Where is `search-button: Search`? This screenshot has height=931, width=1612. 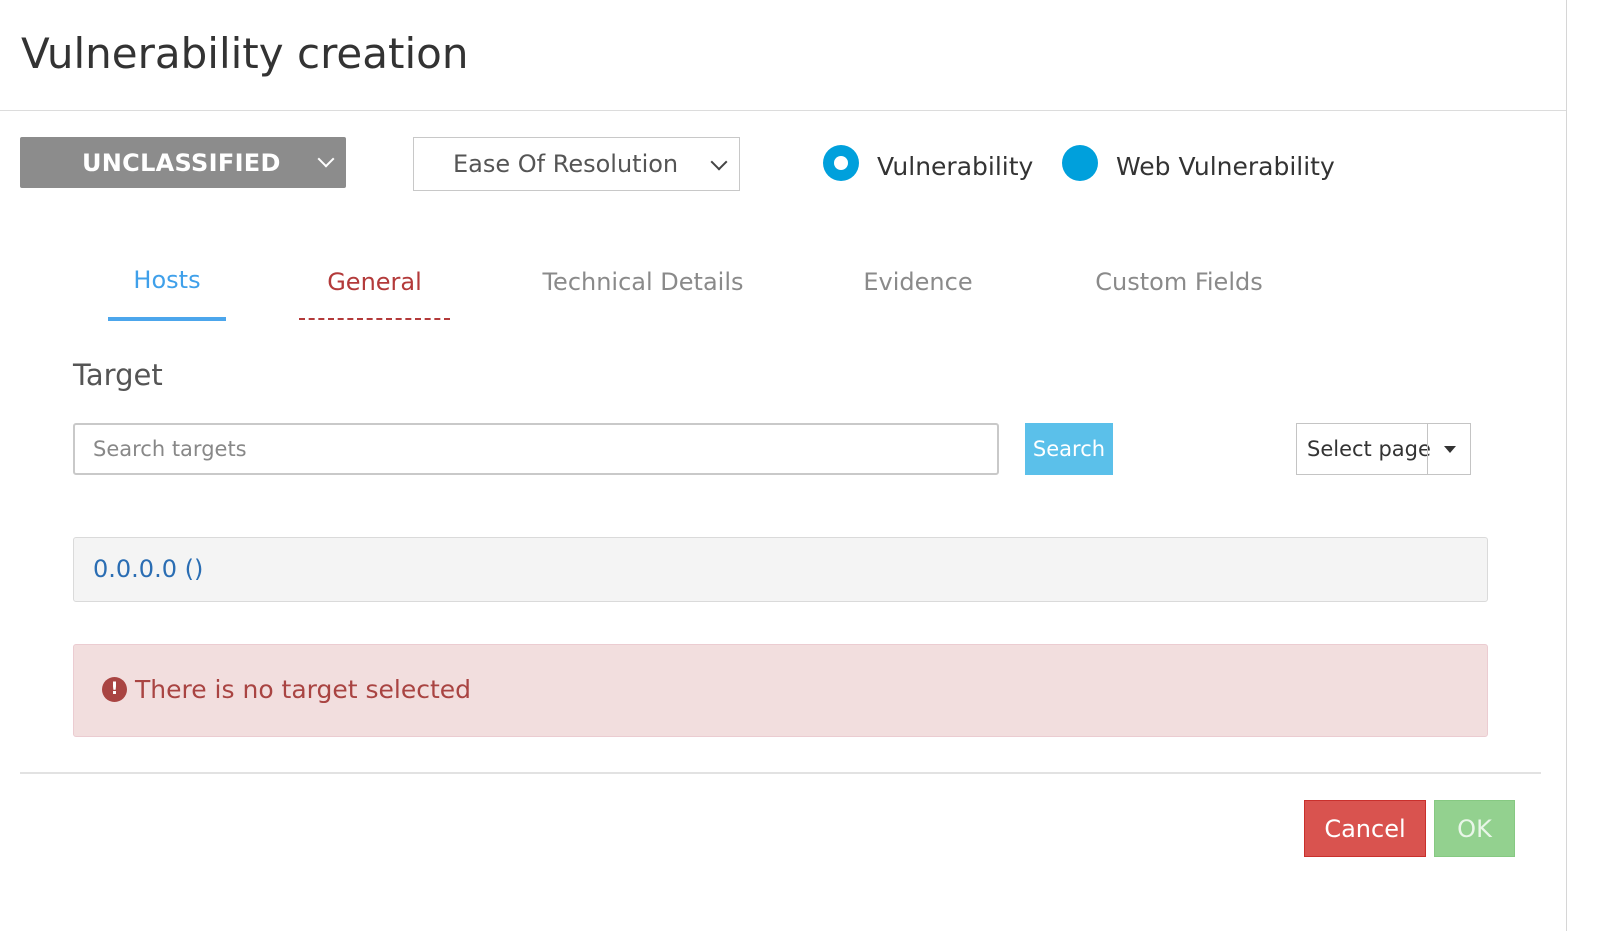 search-button: Search is located at coordinates (1069, 449).